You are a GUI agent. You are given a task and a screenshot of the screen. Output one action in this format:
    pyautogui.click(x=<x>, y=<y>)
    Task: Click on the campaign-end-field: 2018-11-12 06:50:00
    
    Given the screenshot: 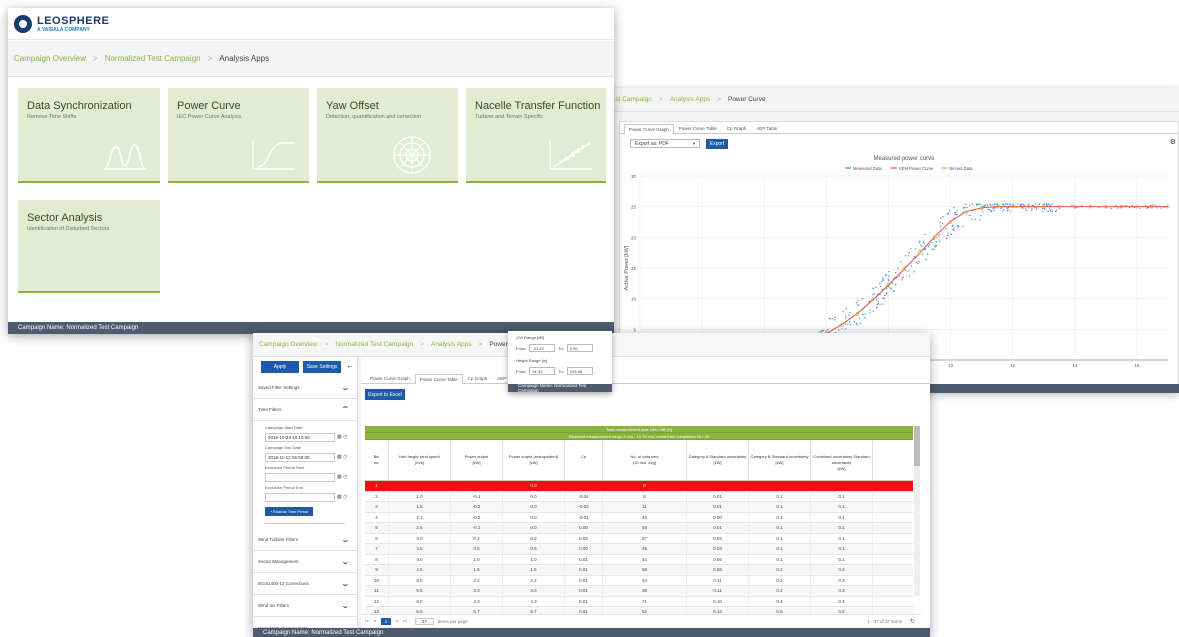 What is the action you would take?
    pyautogui.click(x=300, y=457)
    